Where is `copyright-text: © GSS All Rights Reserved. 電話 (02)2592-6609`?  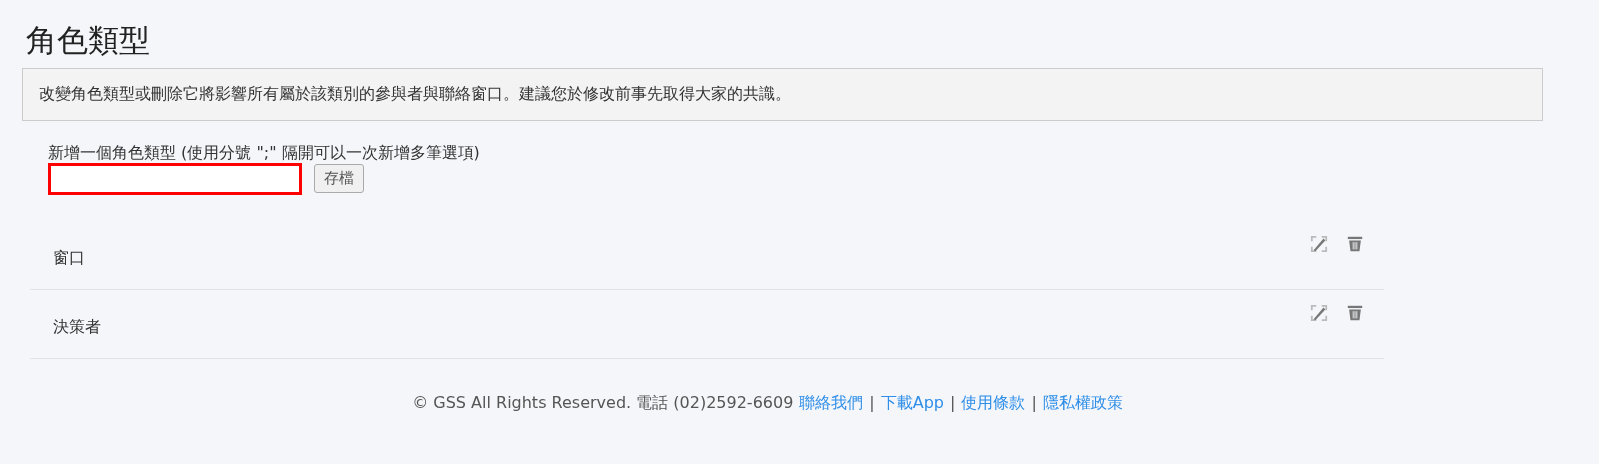
copyright-text: © GSS All Rights Reserved. 電話 (02)2592-6609 is located at coordinates (603, 402).